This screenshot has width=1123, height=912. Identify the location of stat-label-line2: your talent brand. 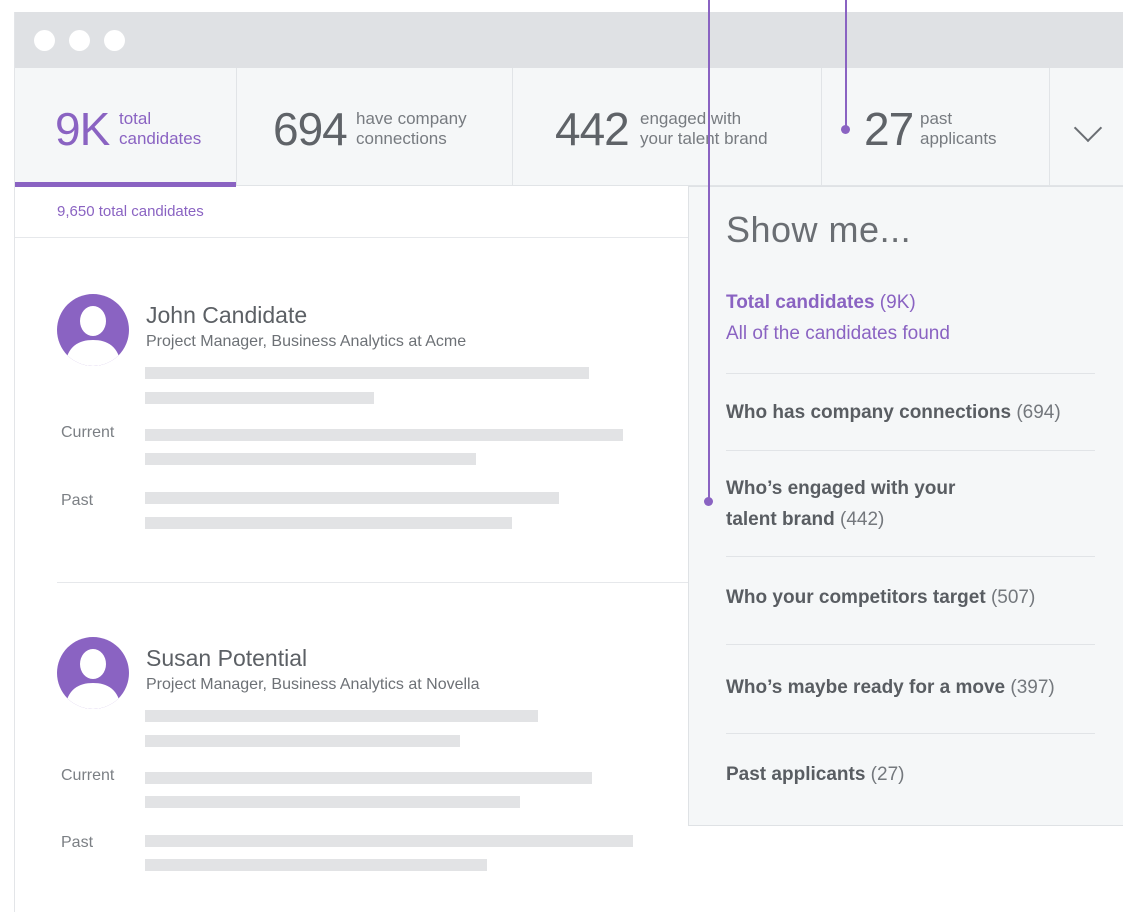
(704, 138).